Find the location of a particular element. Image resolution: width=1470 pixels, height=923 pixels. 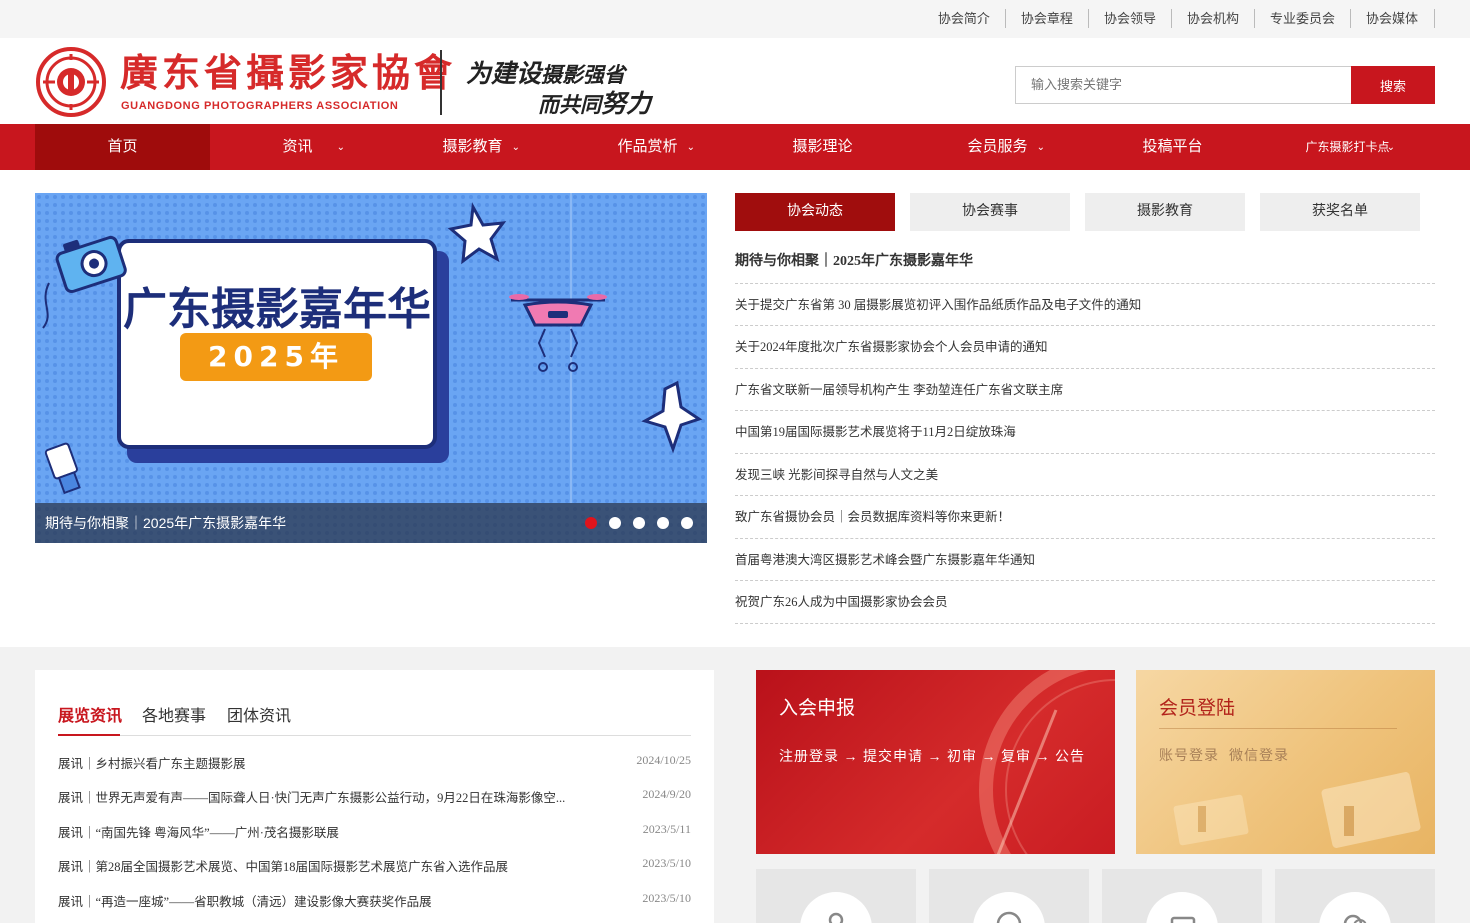

slogan-line-2-part-b: 努力 is located at coordinates (626, 104).